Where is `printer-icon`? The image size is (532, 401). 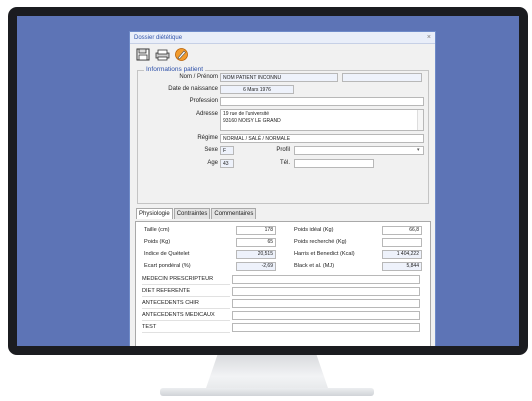 printer-icon is located at coordinates (162, 54).